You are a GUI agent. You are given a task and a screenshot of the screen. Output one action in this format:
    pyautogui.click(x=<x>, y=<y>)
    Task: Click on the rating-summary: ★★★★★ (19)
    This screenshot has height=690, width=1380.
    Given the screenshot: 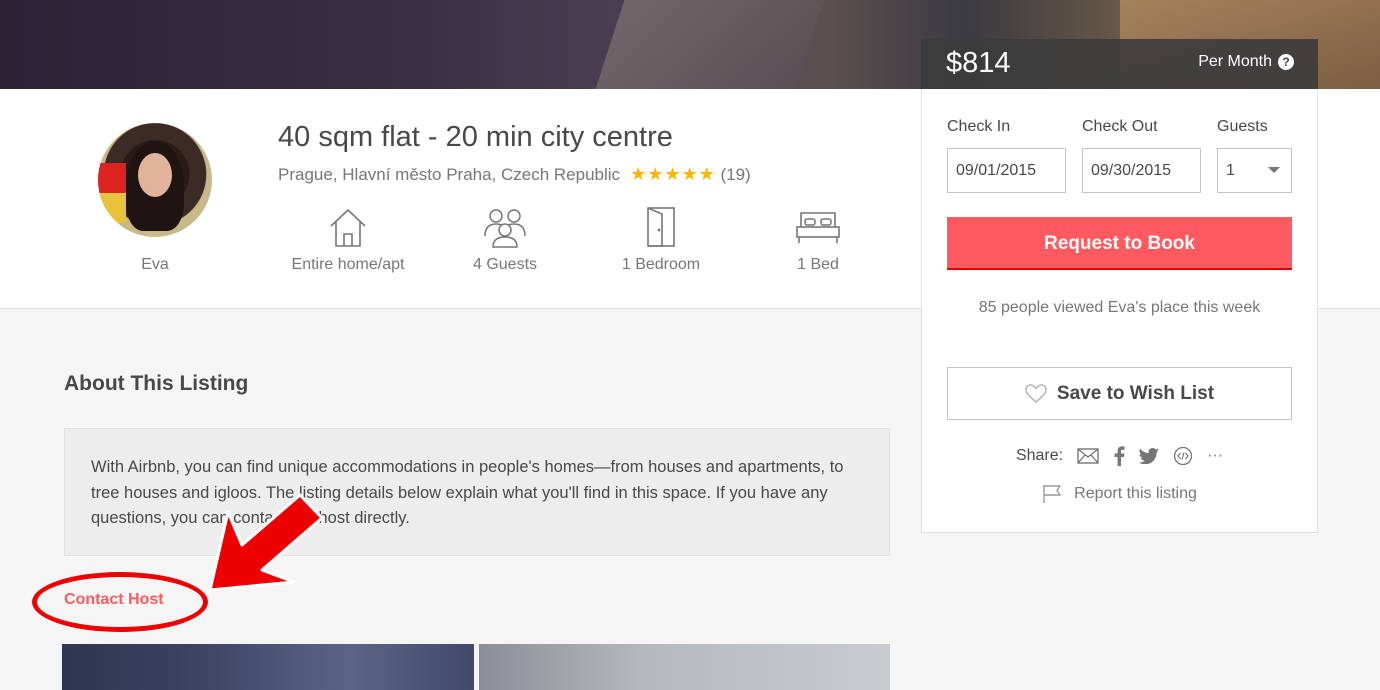 What is the action you would take?
    pyautogui.click(x=690, y=174)
    